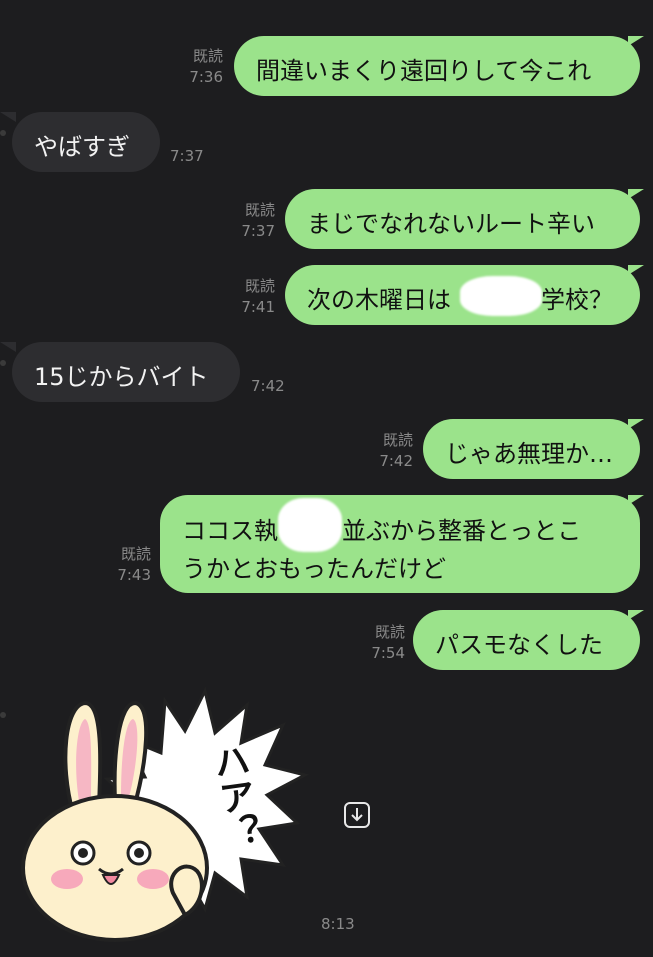  Describe the element at coordinates (424, 71) in the screenshot. I see `message-text: 間違いまくり遠回りして今これ` at that location.